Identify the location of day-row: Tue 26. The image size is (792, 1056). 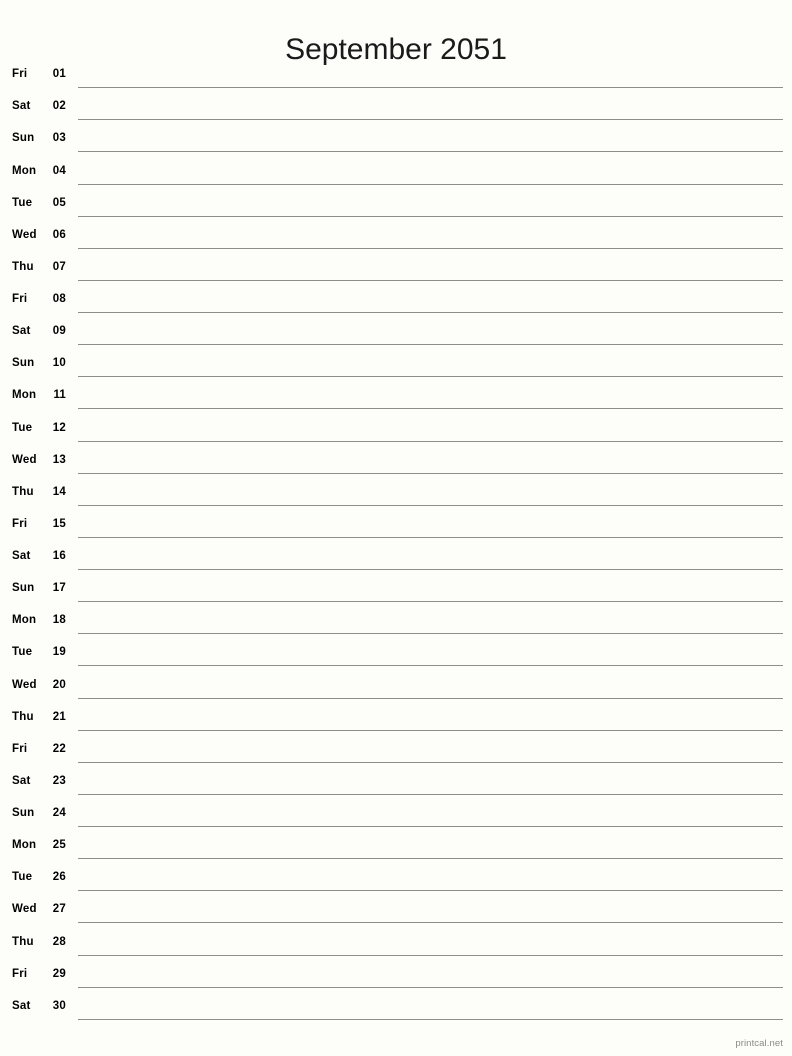
(396, 875).